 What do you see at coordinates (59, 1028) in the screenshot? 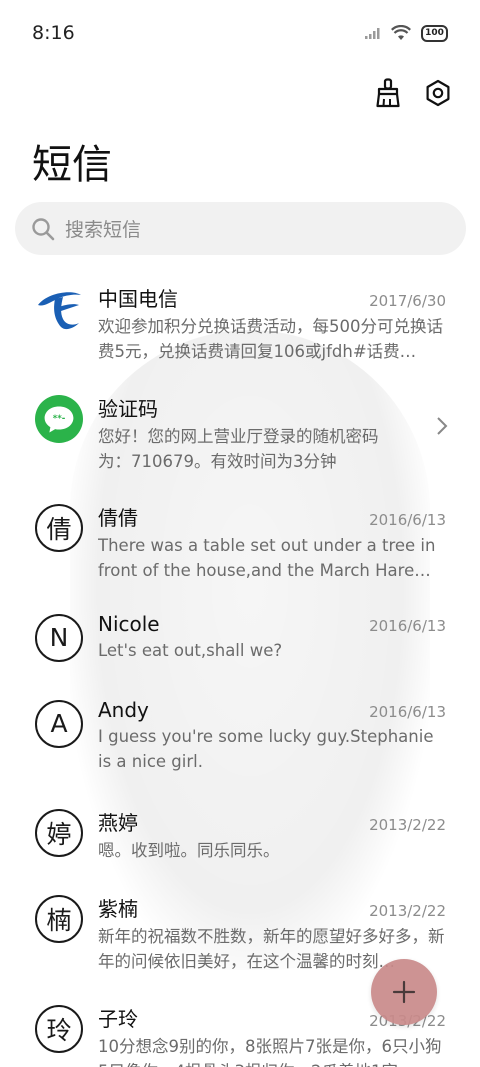
I see `avatar: 玲` at bounding box center [59, 1028].